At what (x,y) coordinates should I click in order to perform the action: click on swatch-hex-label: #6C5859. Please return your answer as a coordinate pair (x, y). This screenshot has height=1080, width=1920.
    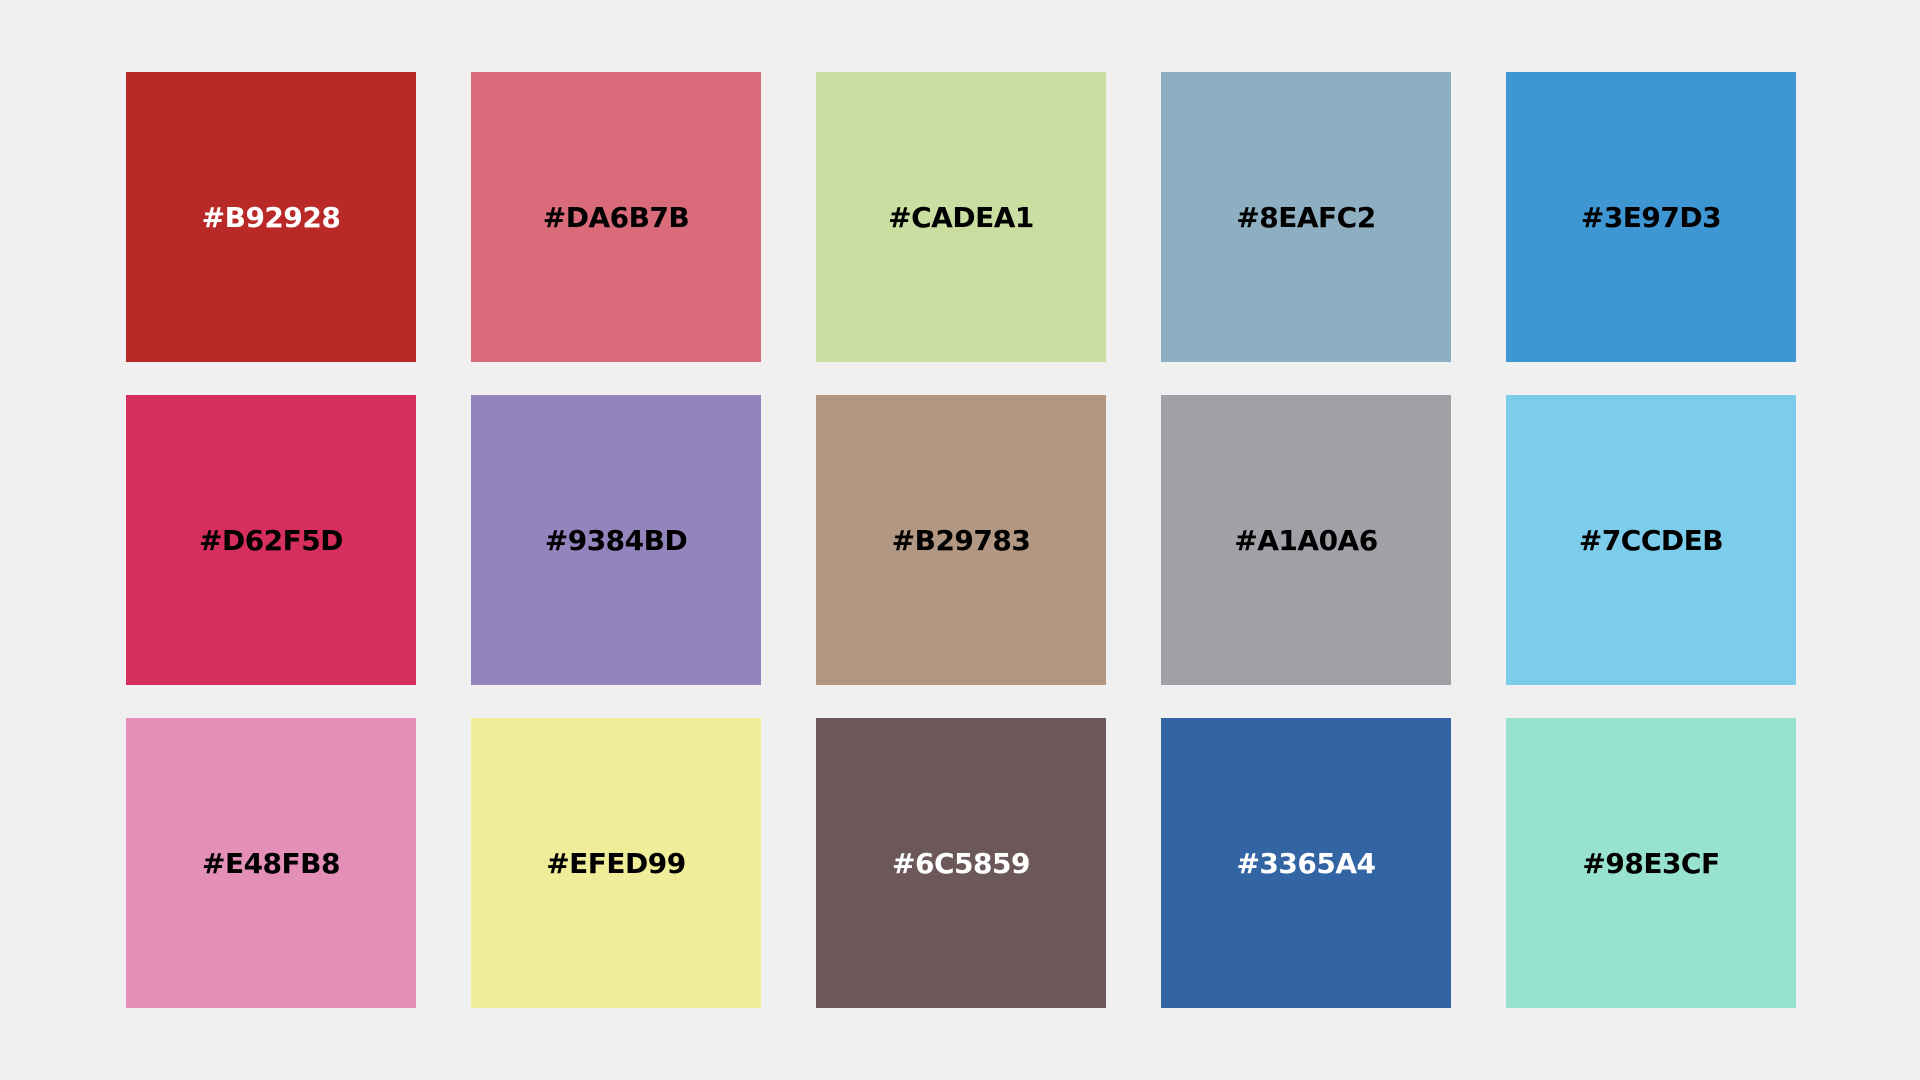
    Looking at the image, I should click on (961, 863).